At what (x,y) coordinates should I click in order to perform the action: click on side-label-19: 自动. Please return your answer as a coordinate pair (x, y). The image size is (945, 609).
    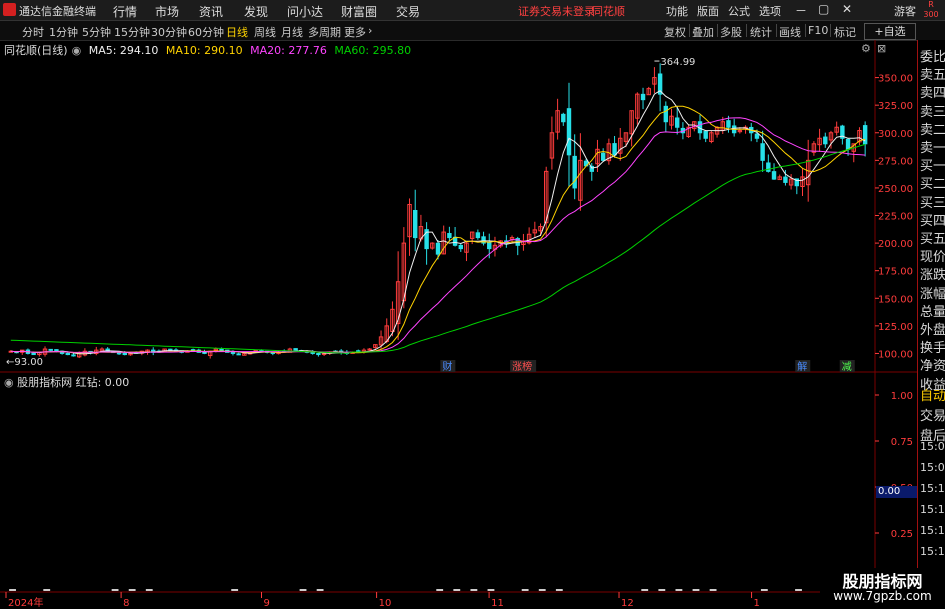
    Looking at the image, I should click on (932, 394).